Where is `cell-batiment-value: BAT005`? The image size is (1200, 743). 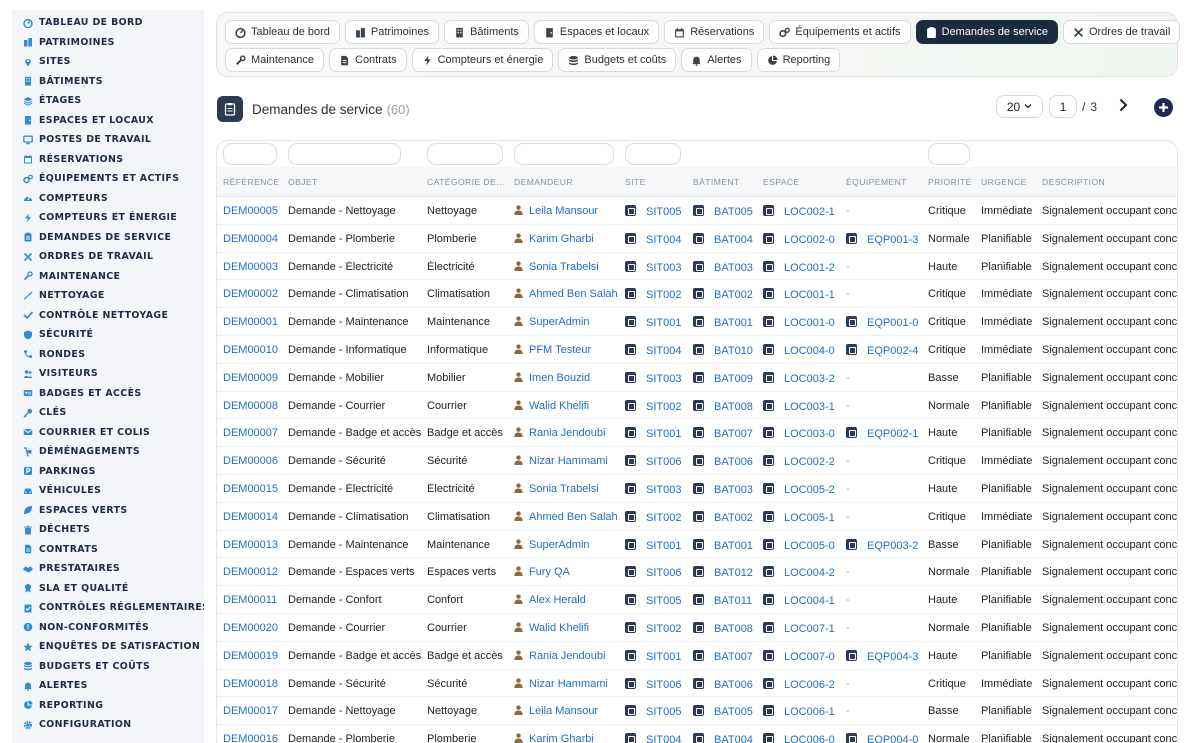 cell-batiment-value: BAT005 is located at coordinates (733, 712).